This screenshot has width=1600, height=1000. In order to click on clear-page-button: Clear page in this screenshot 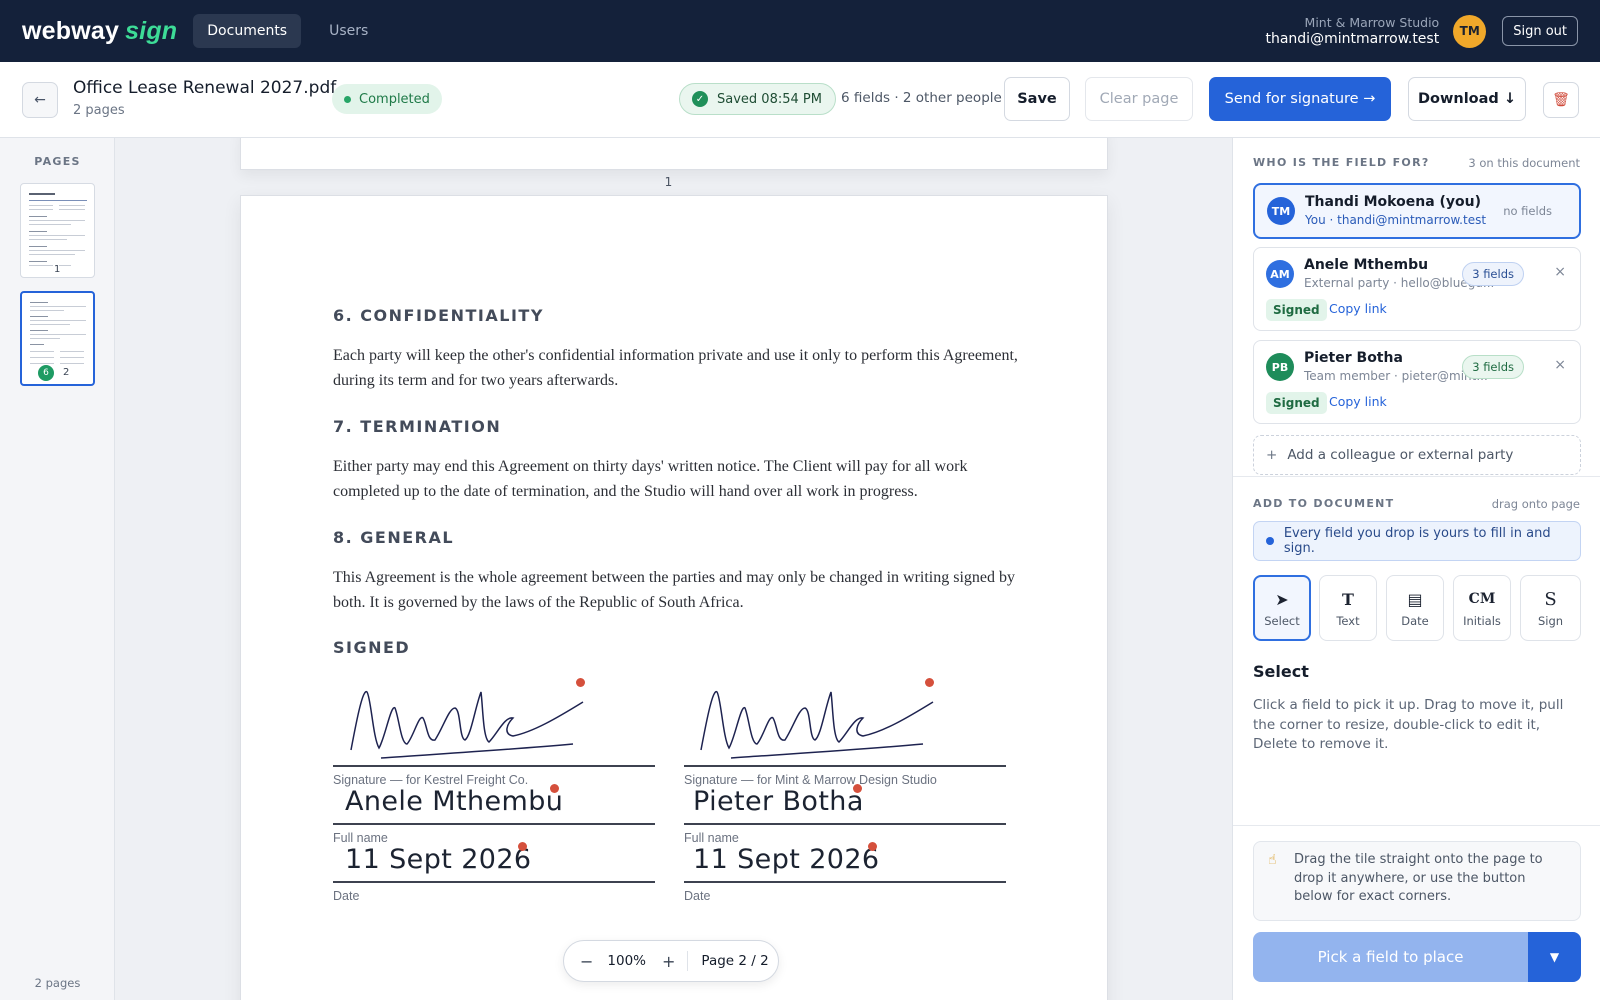, I will do `click(1139, 99)`.